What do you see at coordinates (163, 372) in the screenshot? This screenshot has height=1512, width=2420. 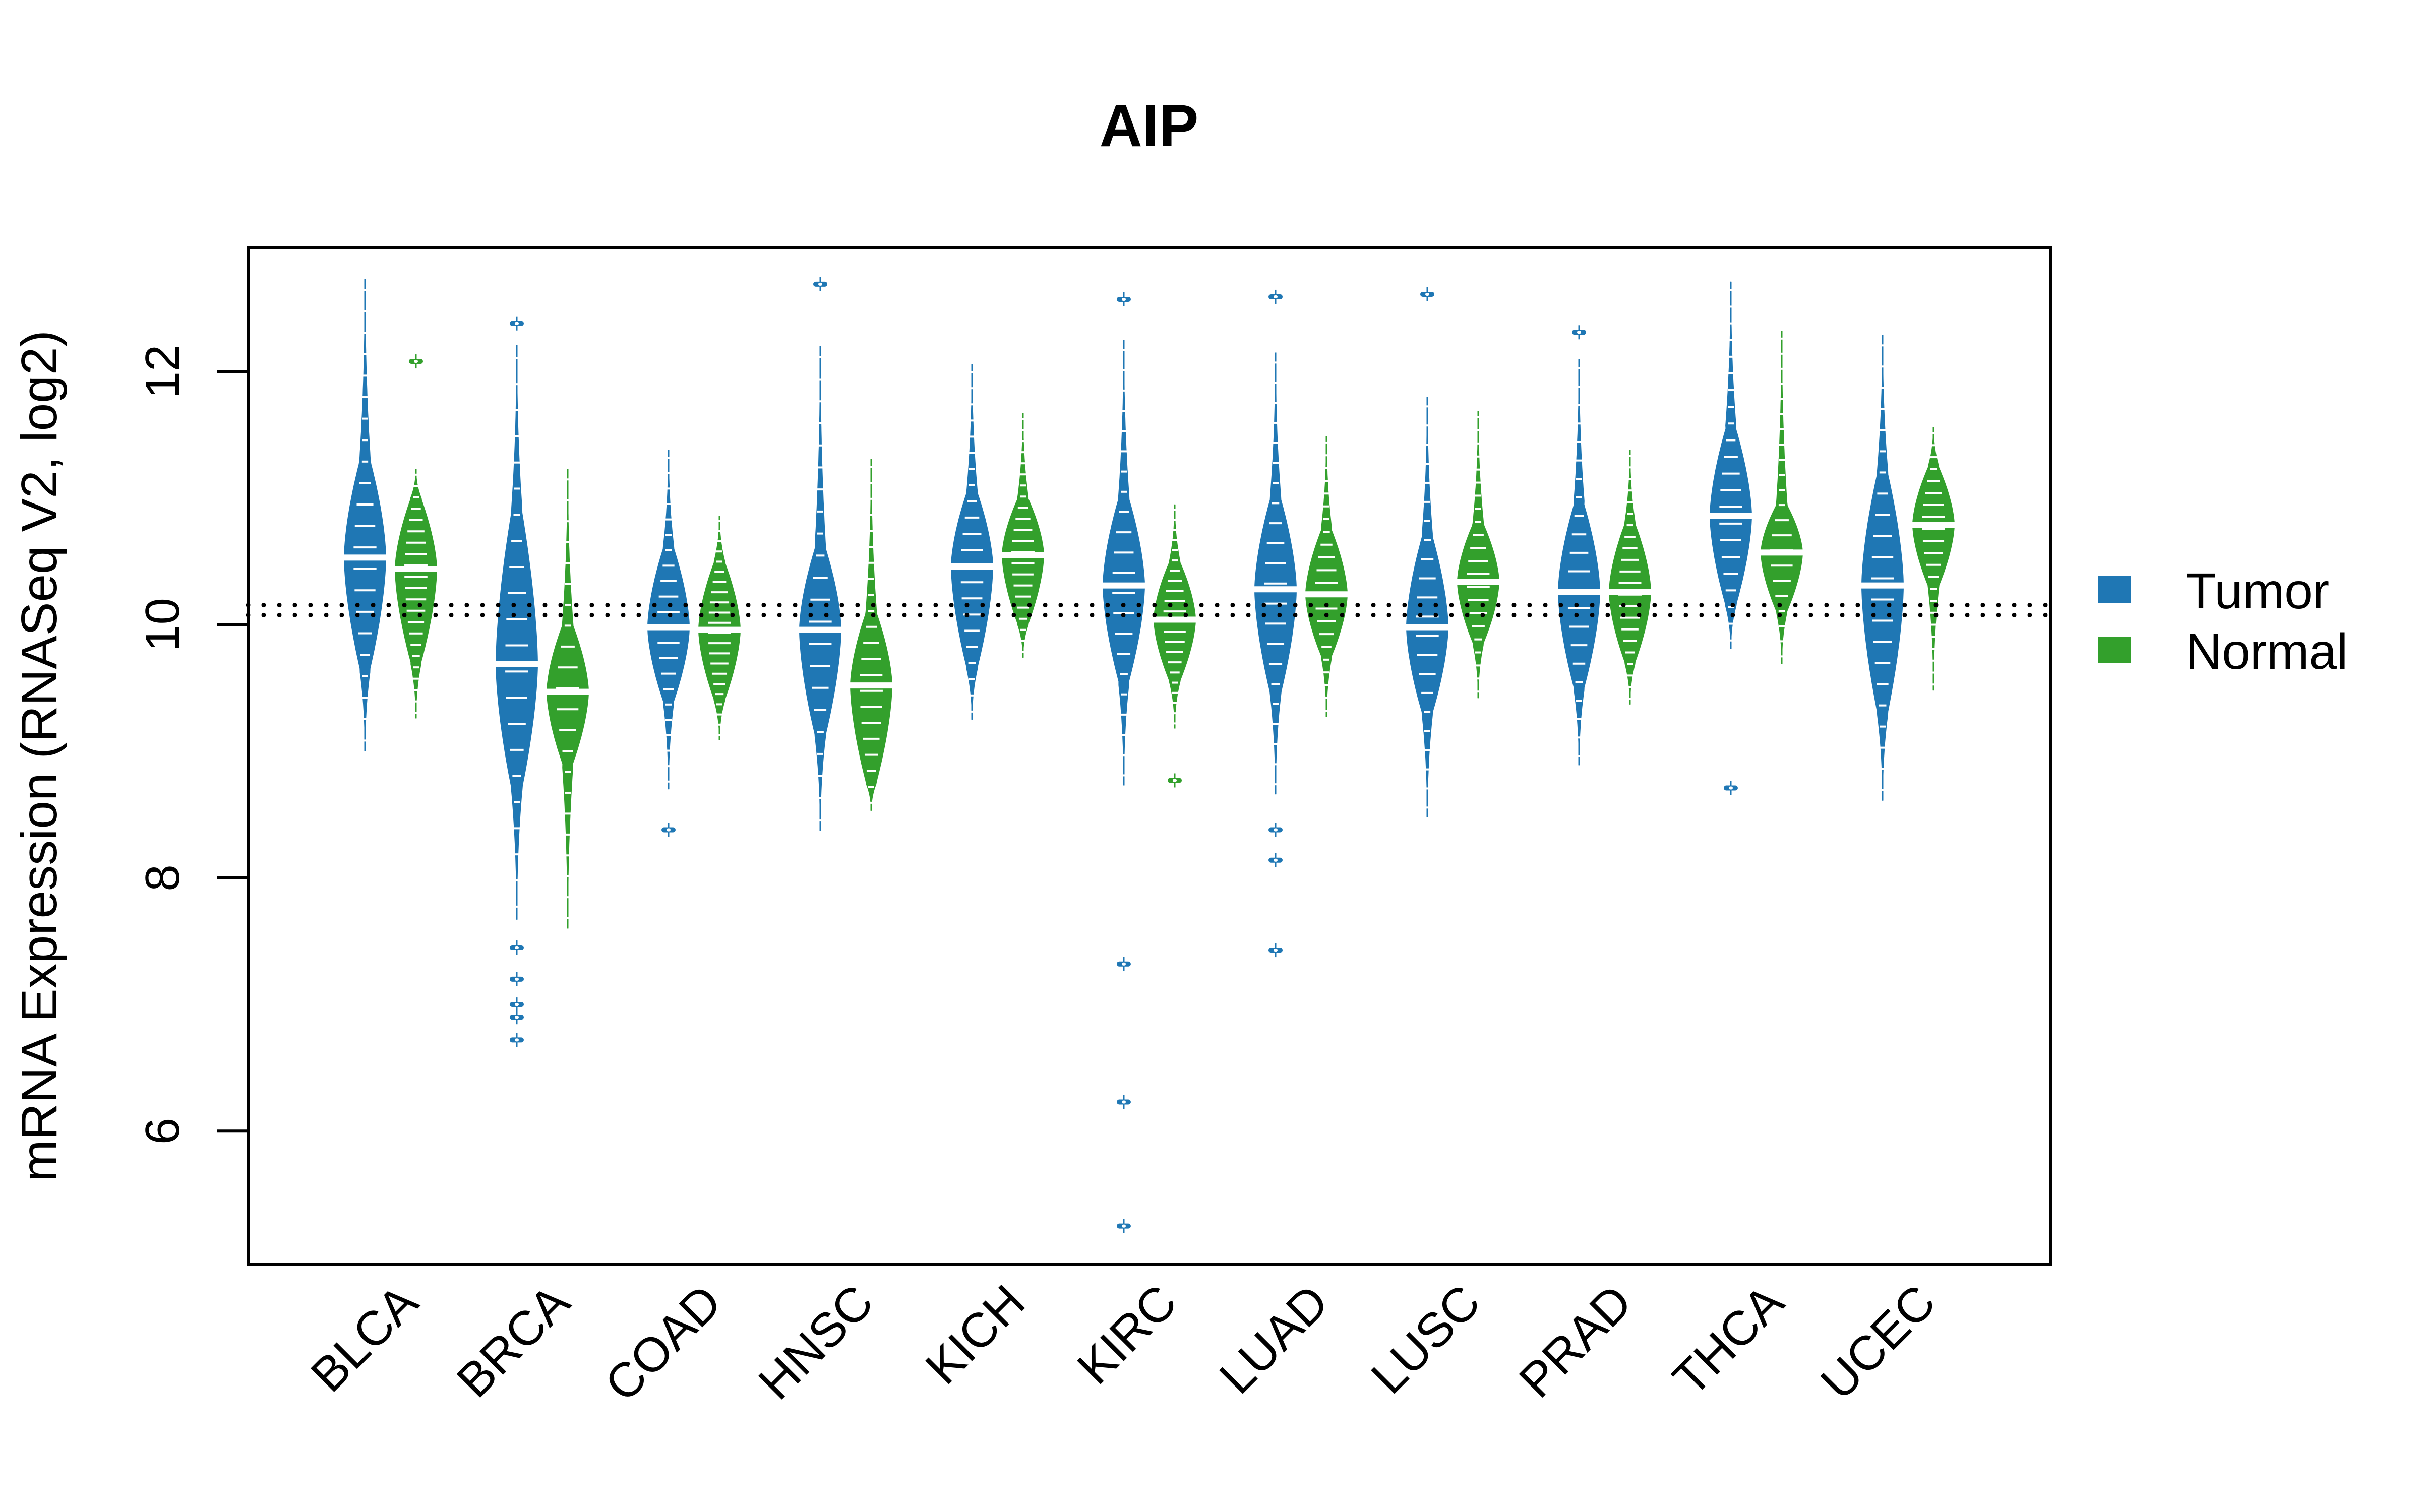 I see `y-tick-label: 12` at bounding box center [163, 372].